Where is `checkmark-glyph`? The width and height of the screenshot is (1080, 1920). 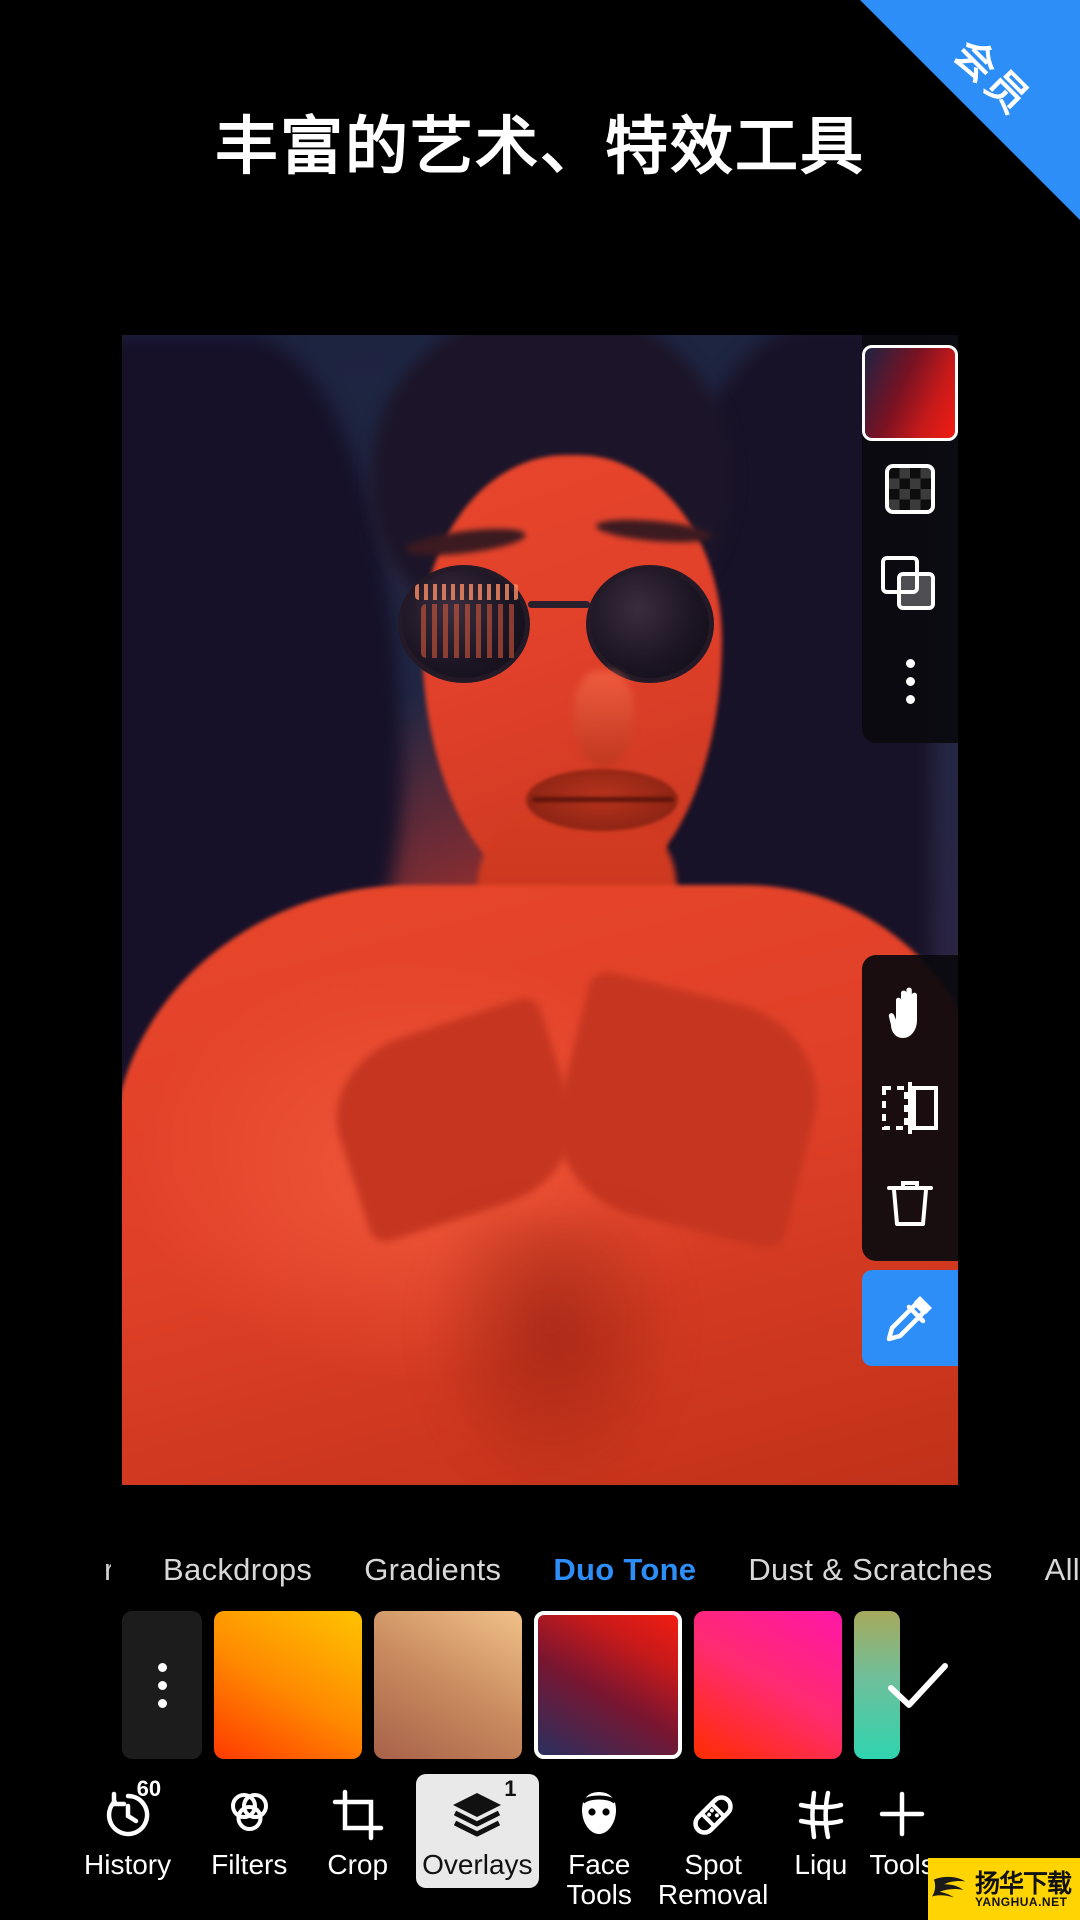
checkmark-glyph is located at coordinates (918, 1685).